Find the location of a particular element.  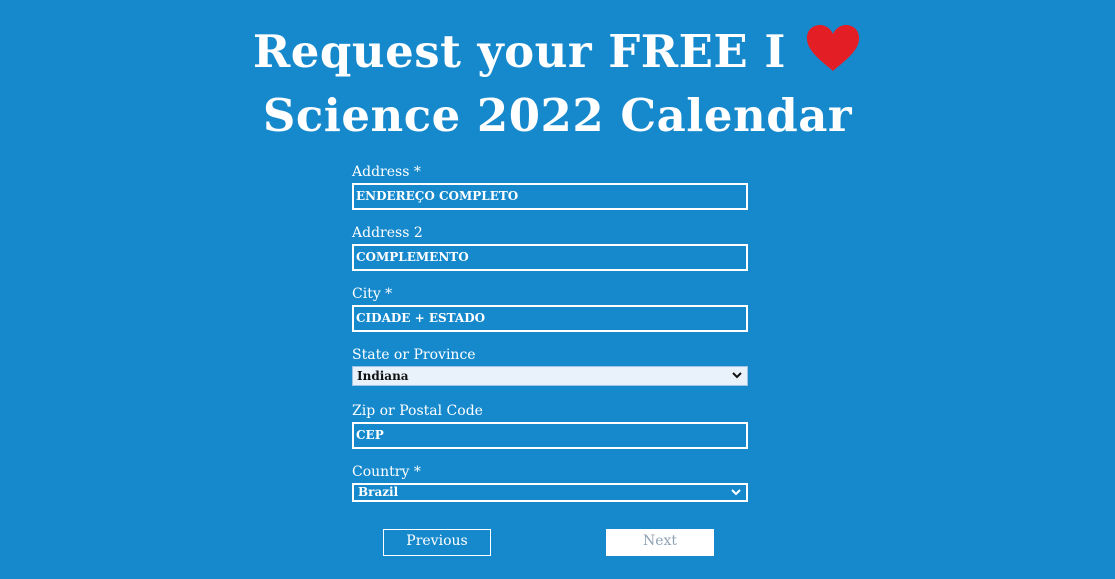

state-select: Indiana is located at coordinates (550, 376).